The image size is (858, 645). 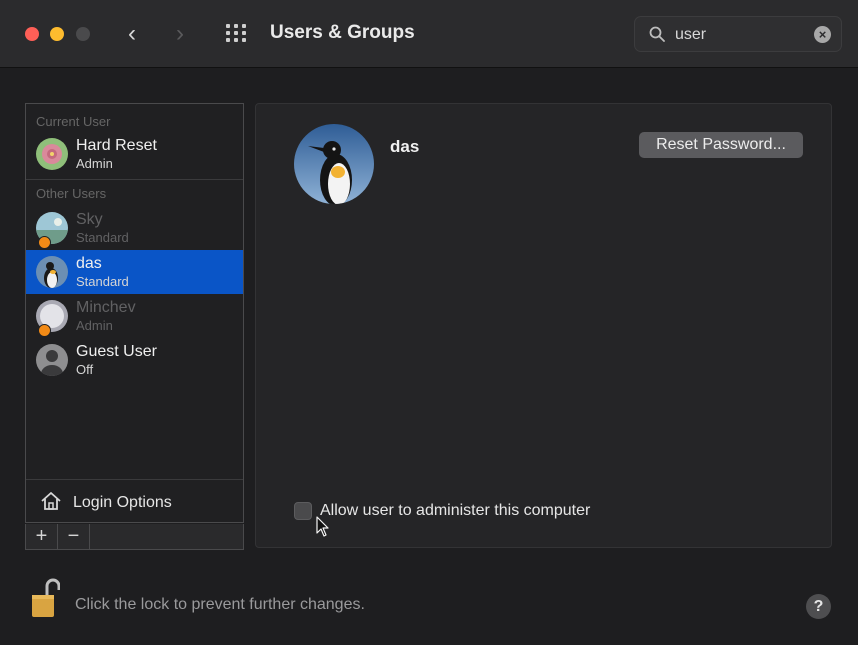 I want to click on sidebar-toolbar: + −, so click(x=134, y=537).